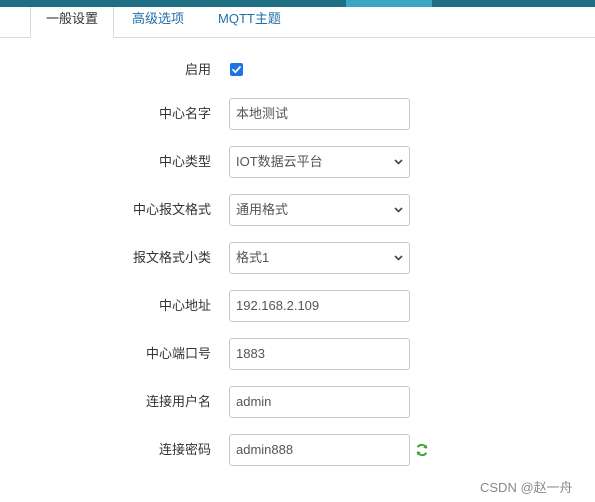 This screenshot has height=502, width=595. I want to click on watermark: CSDN @赵一舟, so click(526, 487).